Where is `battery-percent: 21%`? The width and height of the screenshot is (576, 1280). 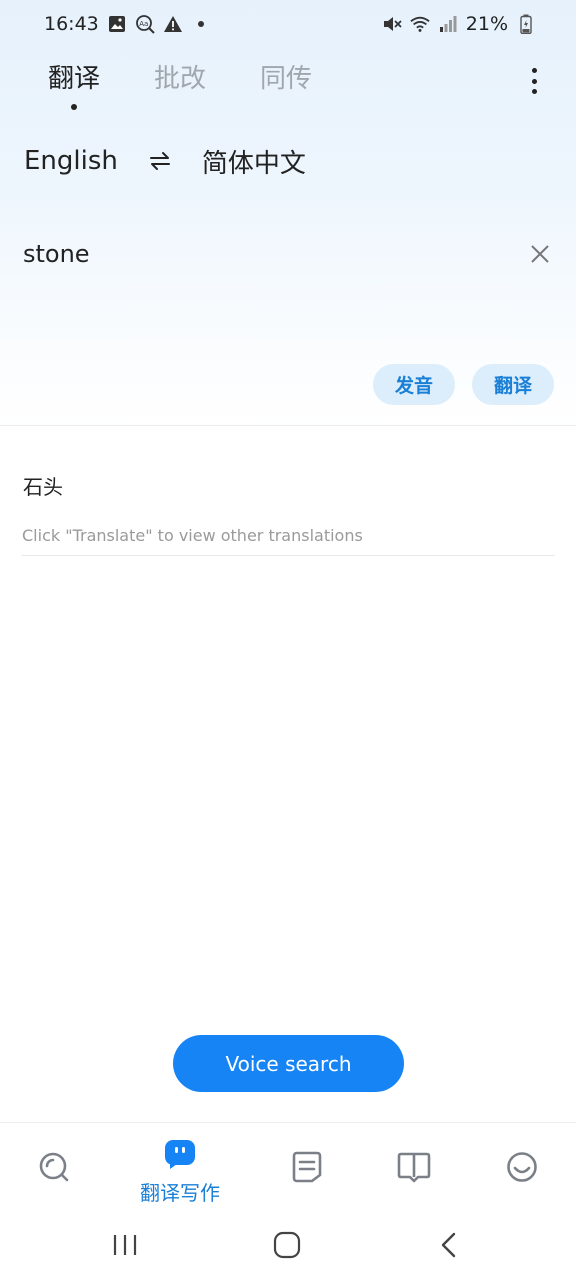
battery-percent: 21% is located at coordinates (486, 24).